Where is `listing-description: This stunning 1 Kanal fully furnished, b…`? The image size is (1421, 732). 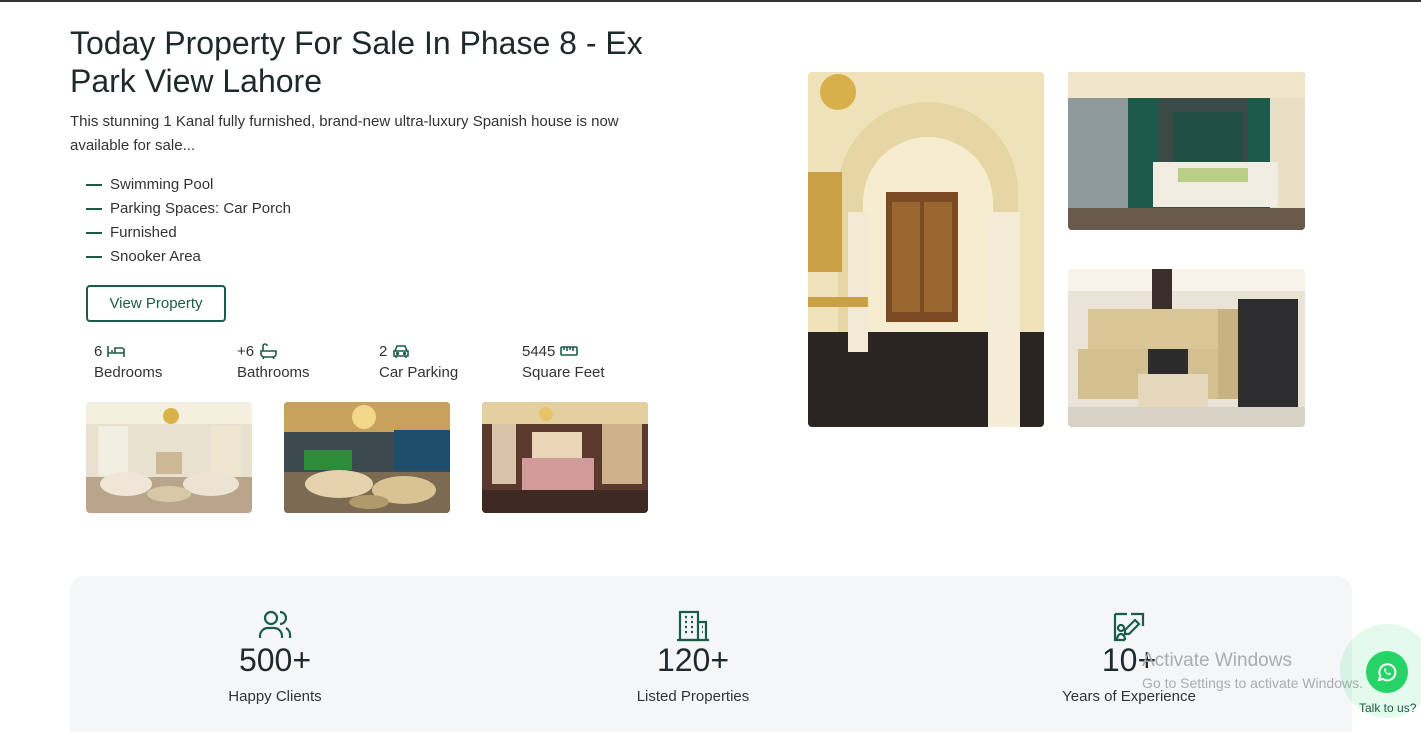
listing-description: This stunning 1 Kanal fully furnished, b… is located at coordinates (344, 133).